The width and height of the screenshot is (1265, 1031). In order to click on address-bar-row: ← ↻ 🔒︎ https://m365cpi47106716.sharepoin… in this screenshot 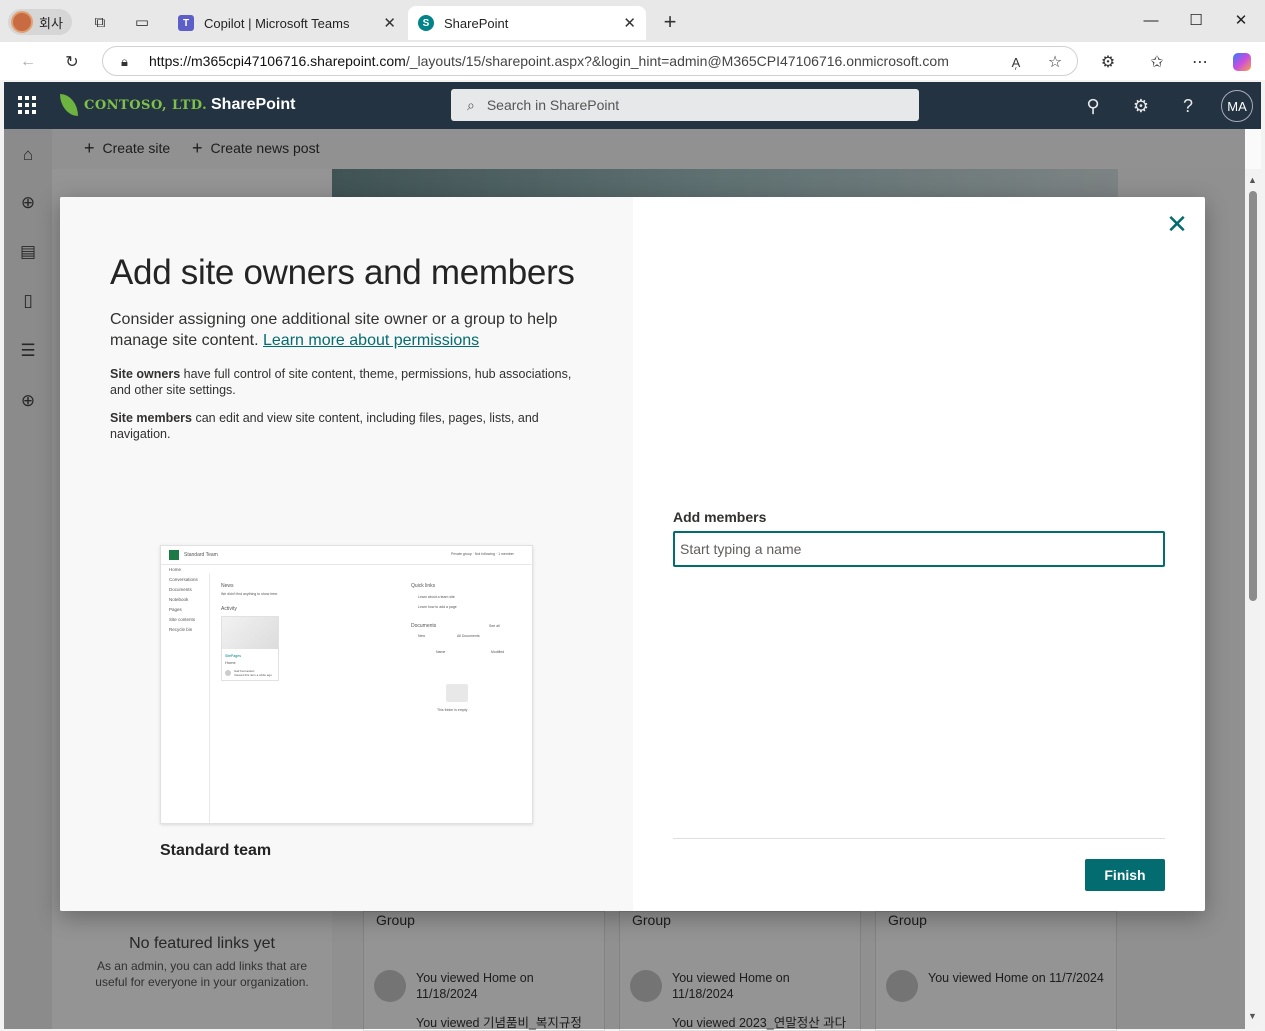, I will do `click(632, 61)`.